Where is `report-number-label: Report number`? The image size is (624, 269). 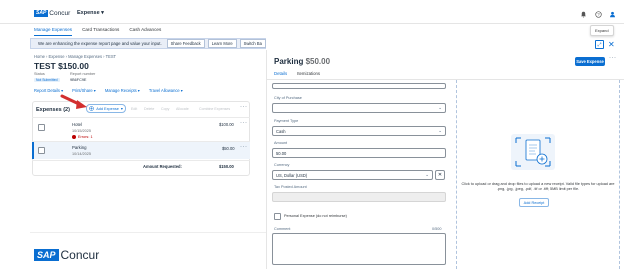 report-number-label: Report number is located at coordinates (83, 74).